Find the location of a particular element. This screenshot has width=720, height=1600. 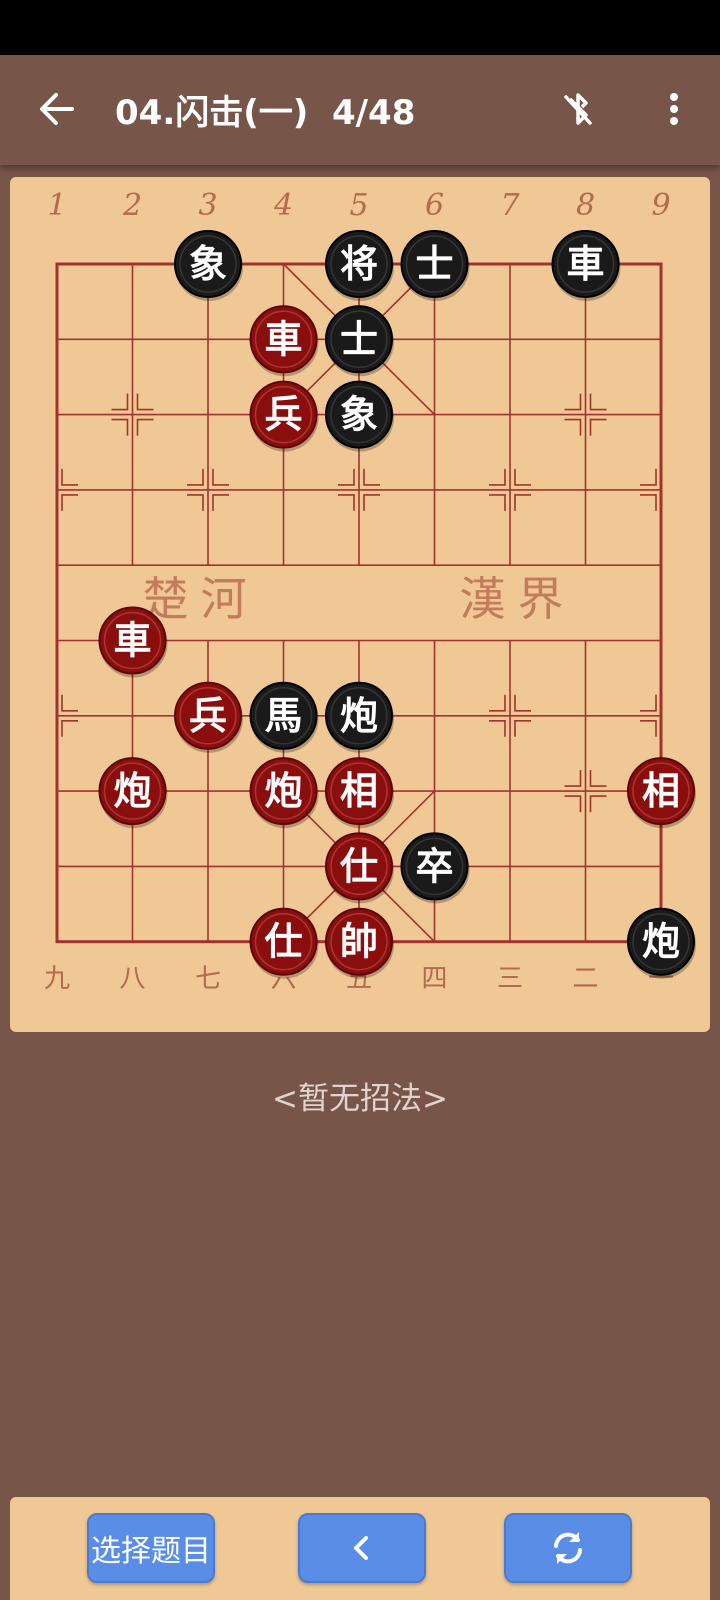

sync-icon is located at coordinates (568, 1548).